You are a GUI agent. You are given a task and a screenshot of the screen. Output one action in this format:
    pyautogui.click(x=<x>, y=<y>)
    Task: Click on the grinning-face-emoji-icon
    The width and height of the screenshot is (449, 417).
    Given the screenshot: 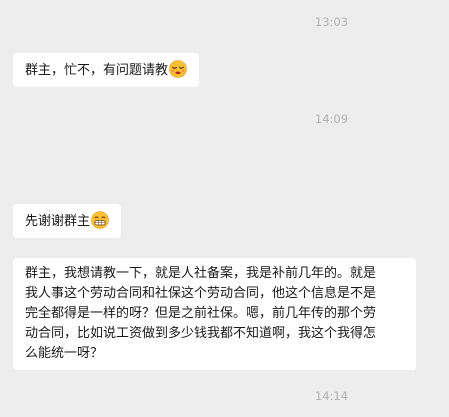 What is the action you would take?
    pyautogui.click(x=100, y=220)
    